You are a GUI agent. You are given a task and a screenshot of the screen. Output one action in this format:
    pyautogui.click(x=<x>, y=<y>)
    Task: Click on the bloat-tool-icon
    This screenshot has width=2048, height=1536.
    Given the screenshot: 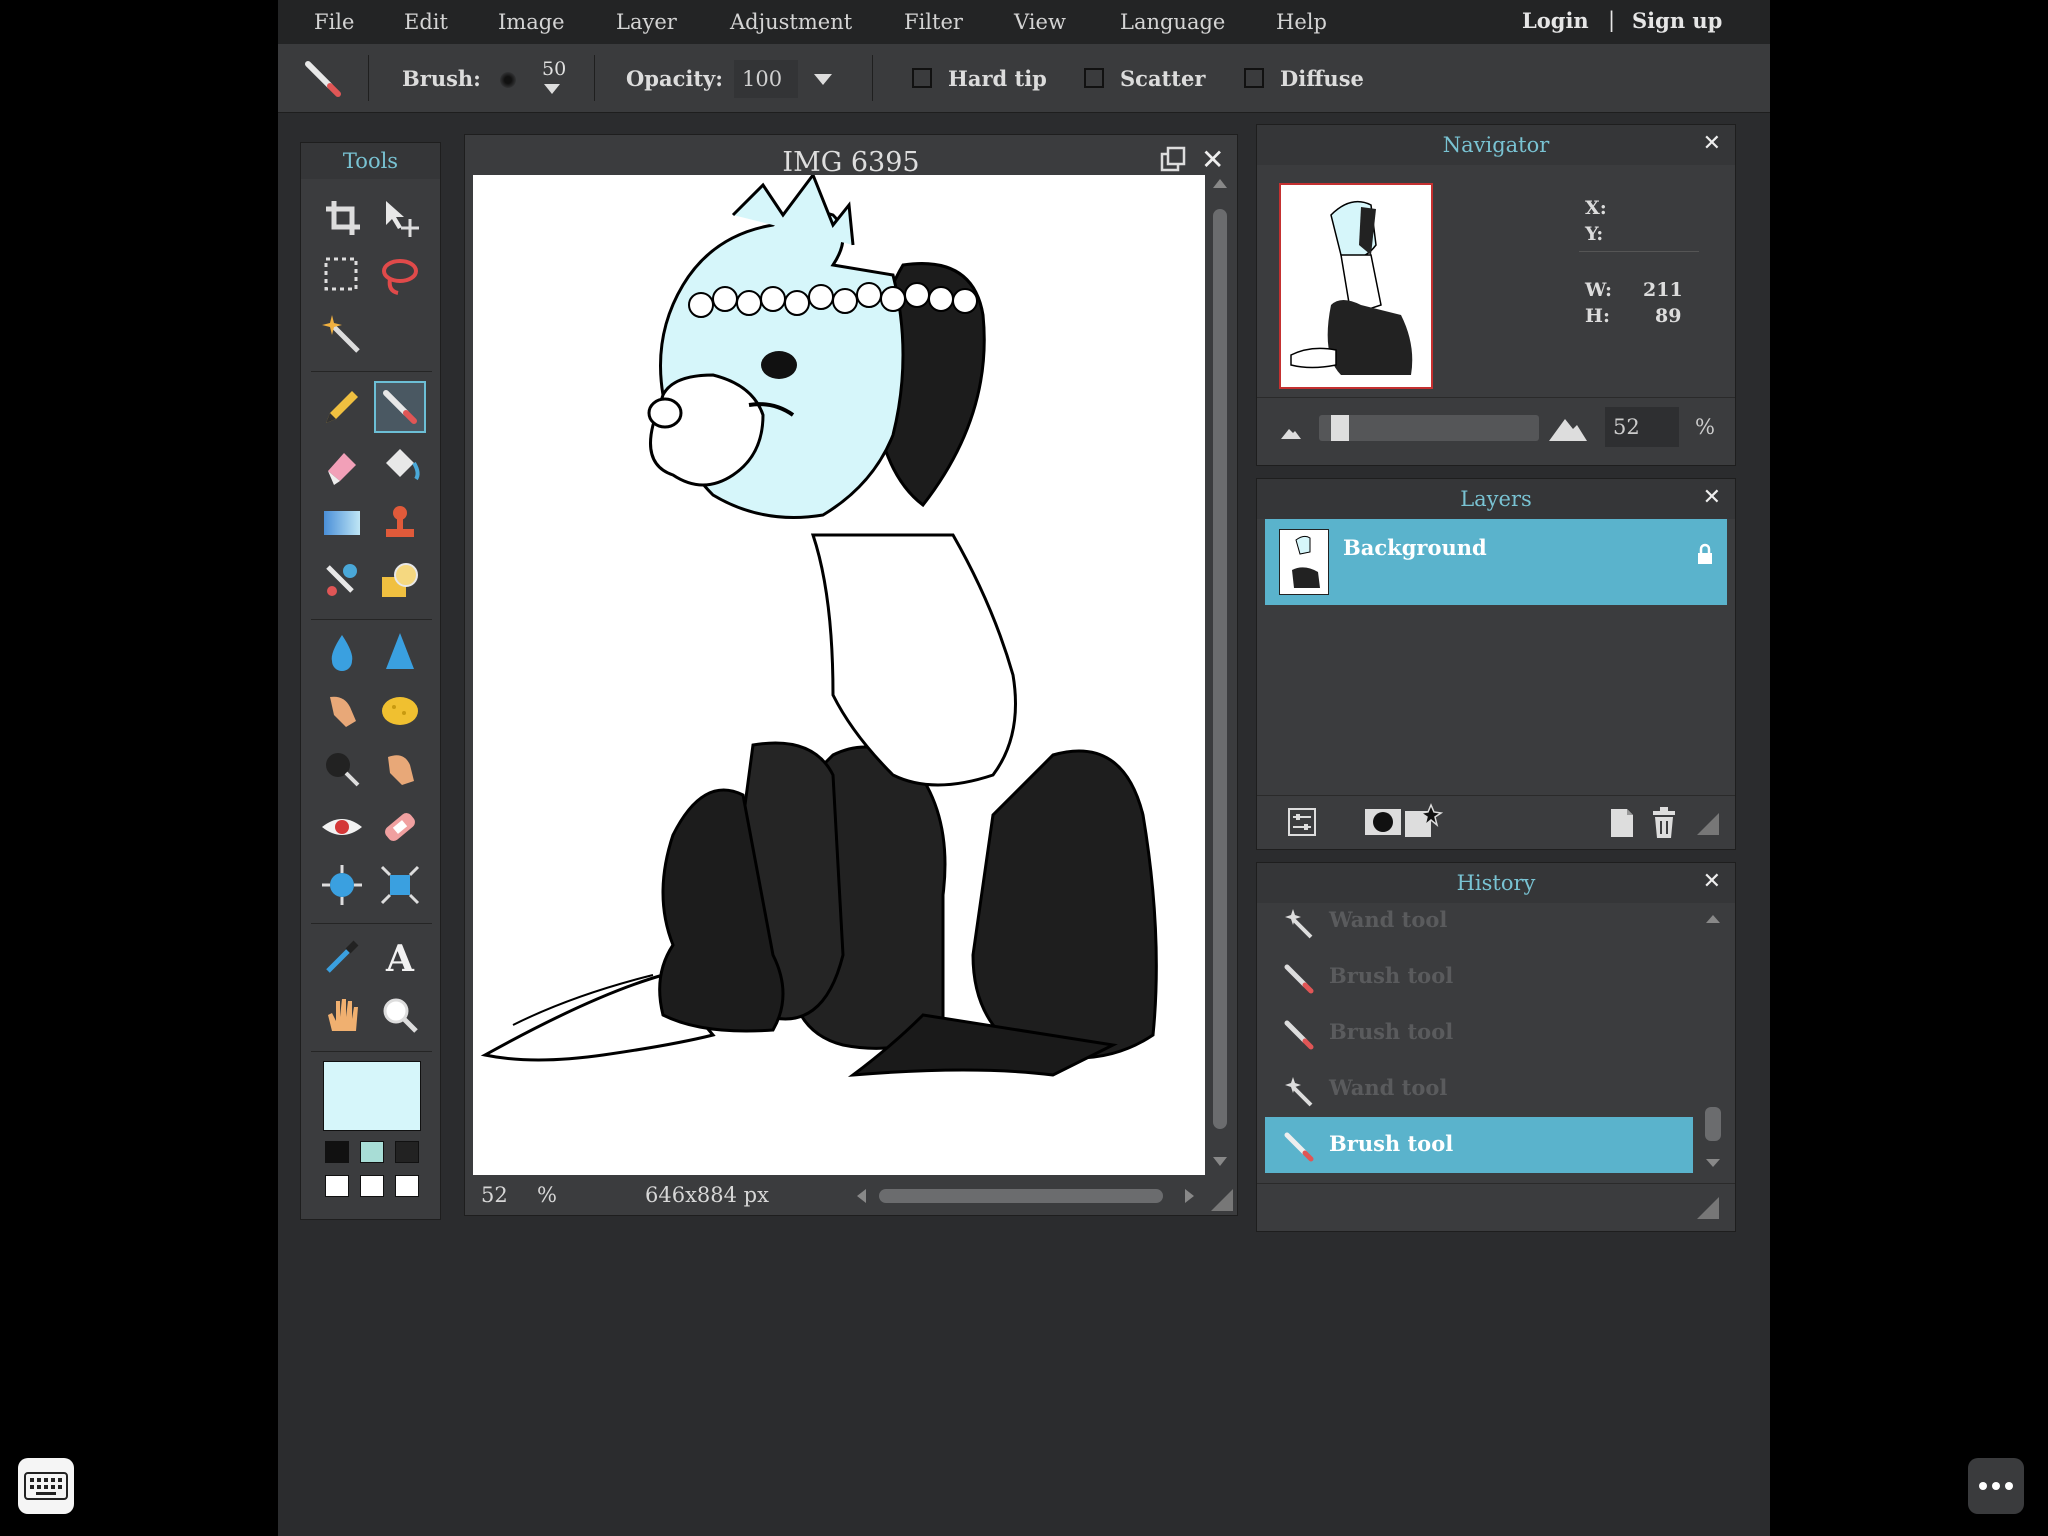 What is the action you would take?
    pyautogui.click(x=342, y=885)
    